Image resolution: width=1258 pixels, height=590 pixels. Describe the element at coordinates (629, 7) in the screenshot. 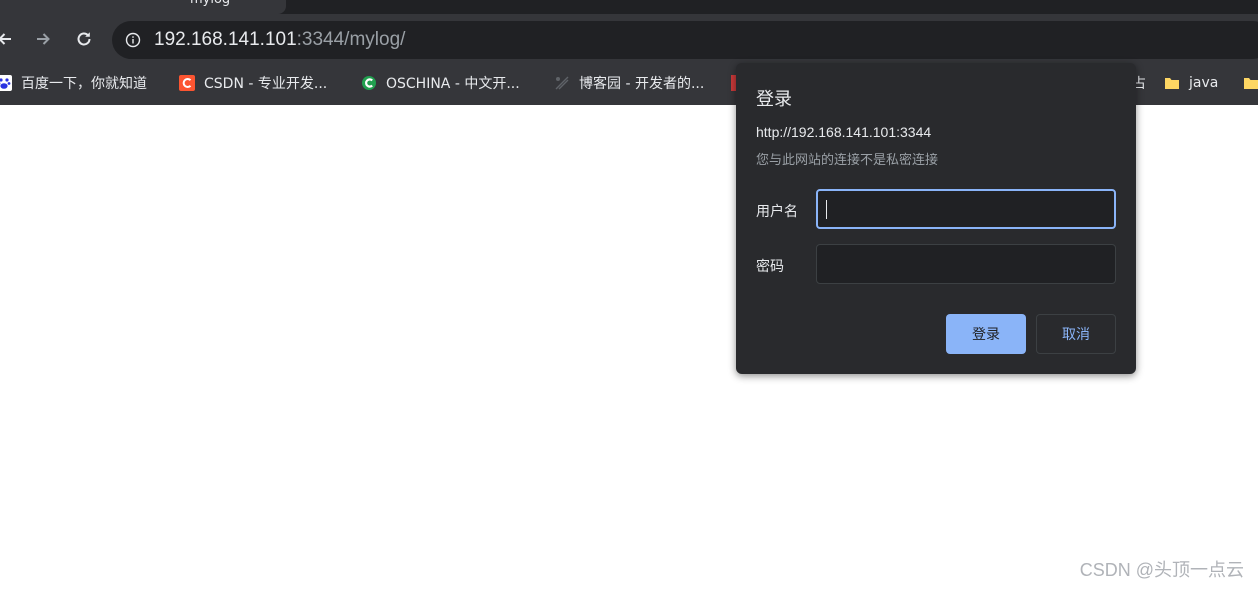

I see `tab-strip: mylog` at that location.